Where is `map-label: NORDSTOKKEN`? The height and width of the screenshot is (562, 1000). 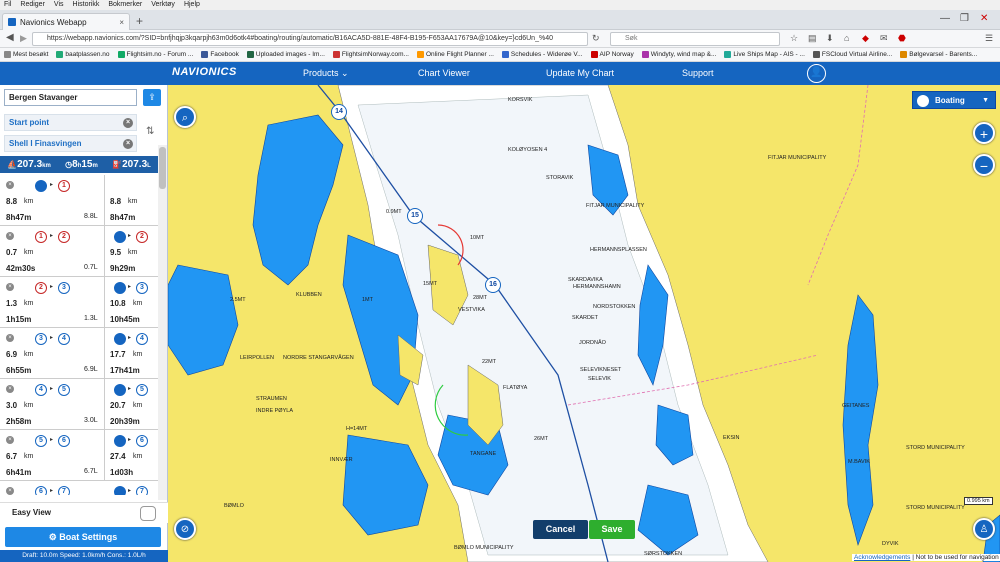 map-label: NORDSTOKKEN is located at coordinates (614, 307).